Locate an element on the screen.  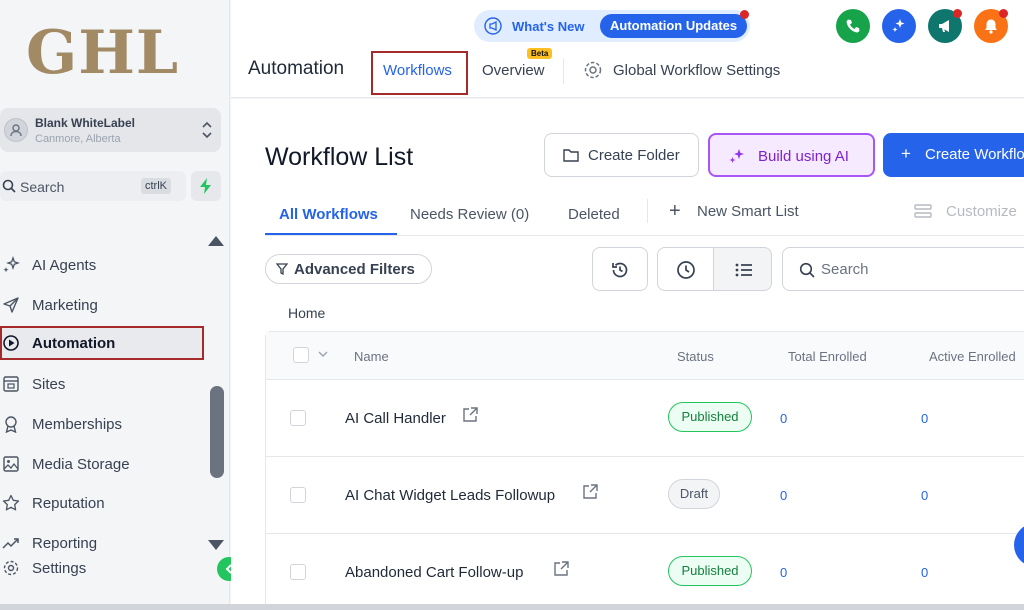
sidebar-item-label: Automation is located at coordinates (74, 343).